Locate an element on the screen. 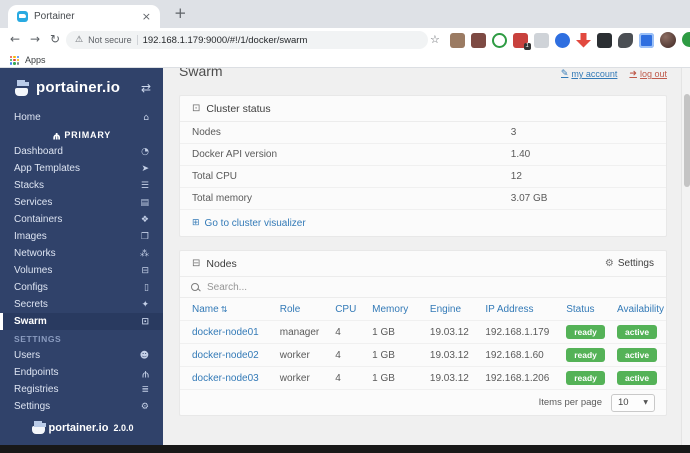  url-text: 192.168.1.179:9000/#!/1/docker/swarm is located at coordinates (225, 40).